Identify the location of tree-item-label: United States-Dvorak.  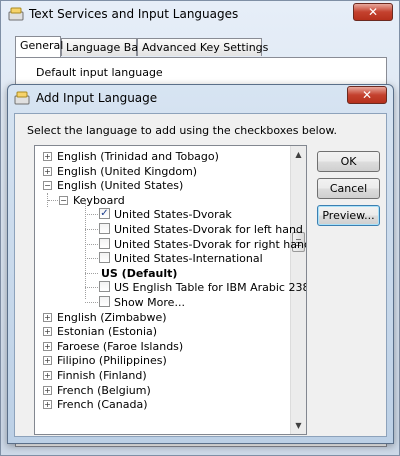
(173, 215).